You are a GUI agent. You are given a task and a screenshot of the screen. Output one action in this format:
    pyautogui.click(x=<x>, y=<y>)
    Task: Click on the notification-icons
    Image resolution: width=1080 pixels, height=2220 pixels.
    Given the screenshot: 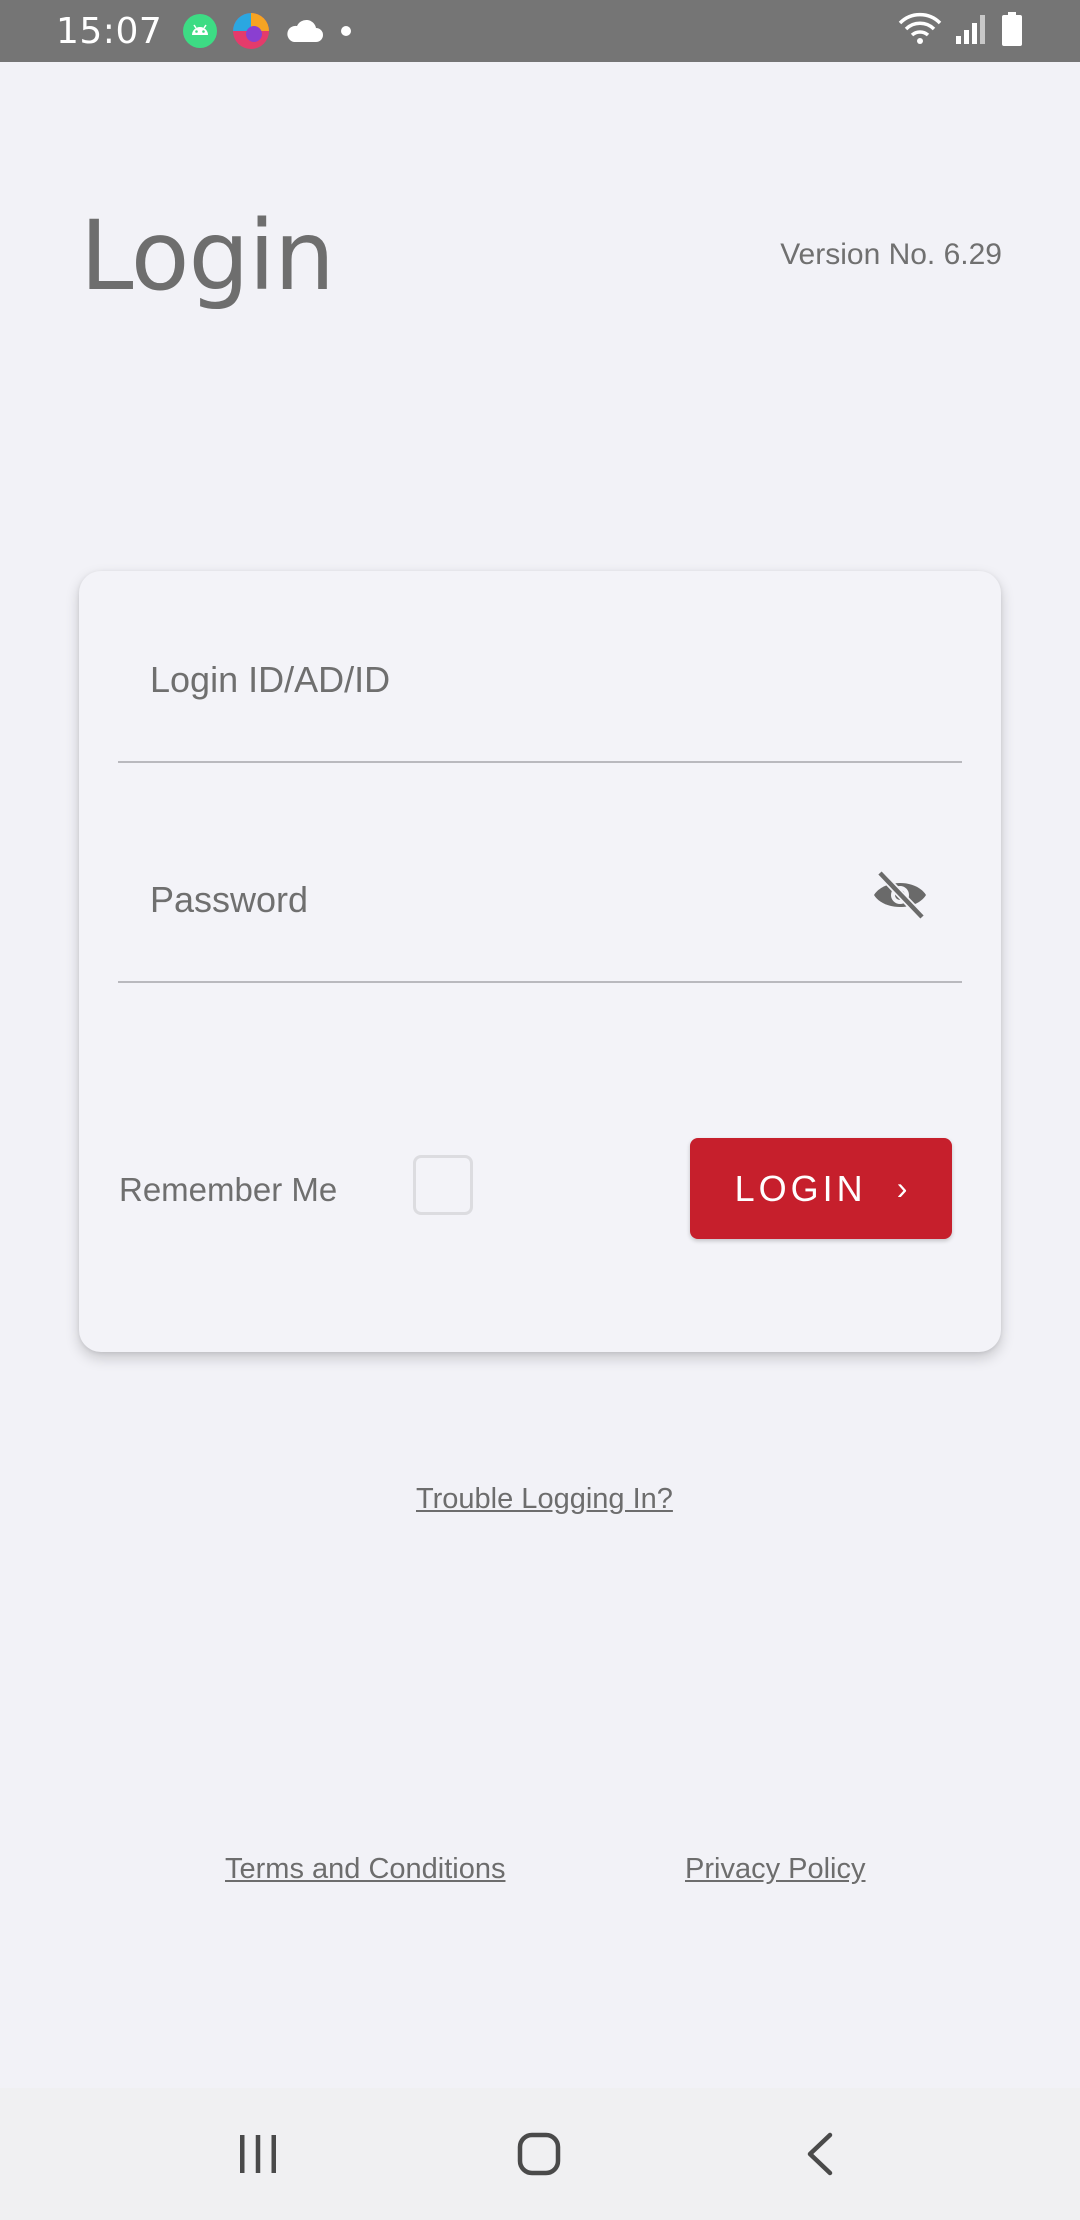 What is the action you would take?
    pyautogui.click(x=268, y=31)
    